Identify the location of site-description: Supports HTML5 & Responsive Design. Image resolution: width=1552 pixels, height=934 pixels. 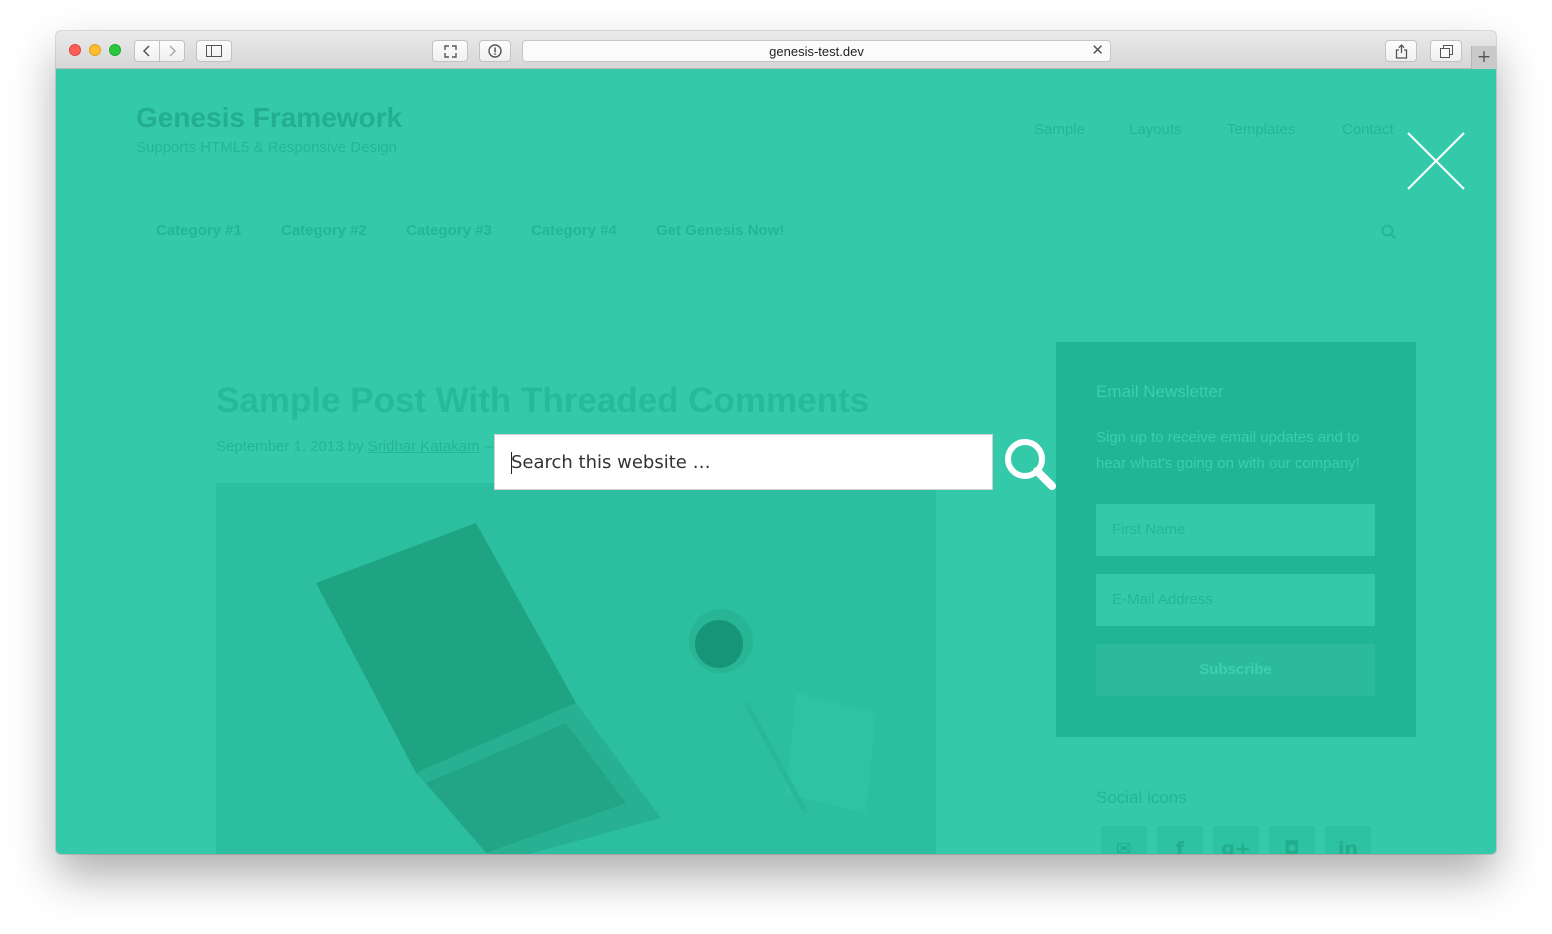
(266, 147).